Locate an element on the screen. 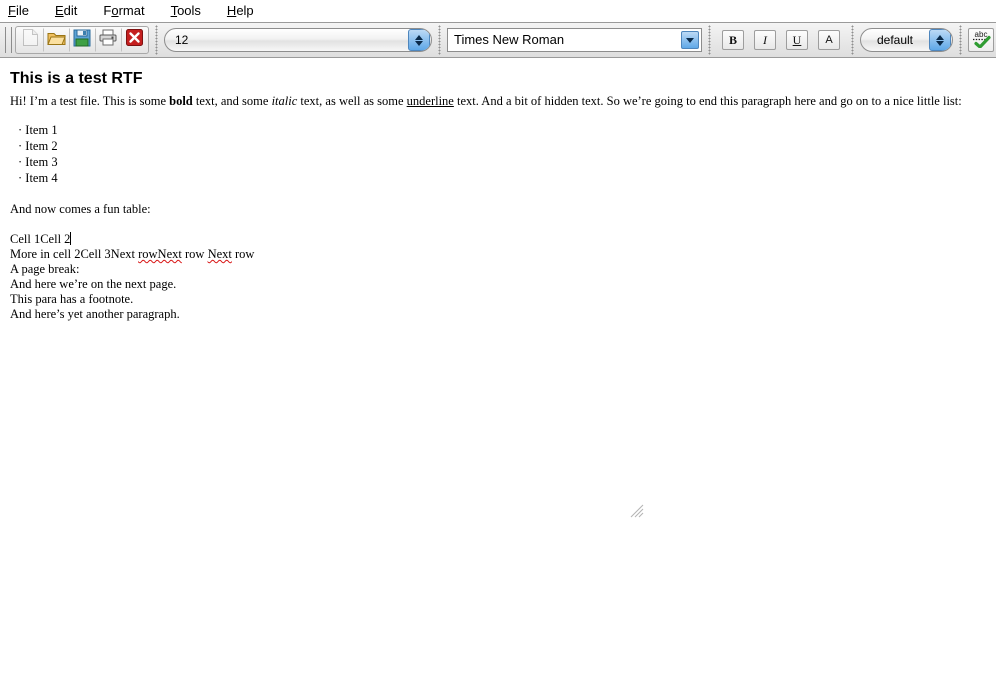 The width and height of the screenshot is (996, 692). font-name-value: Times New Roman is located at coordinates (509, 39).